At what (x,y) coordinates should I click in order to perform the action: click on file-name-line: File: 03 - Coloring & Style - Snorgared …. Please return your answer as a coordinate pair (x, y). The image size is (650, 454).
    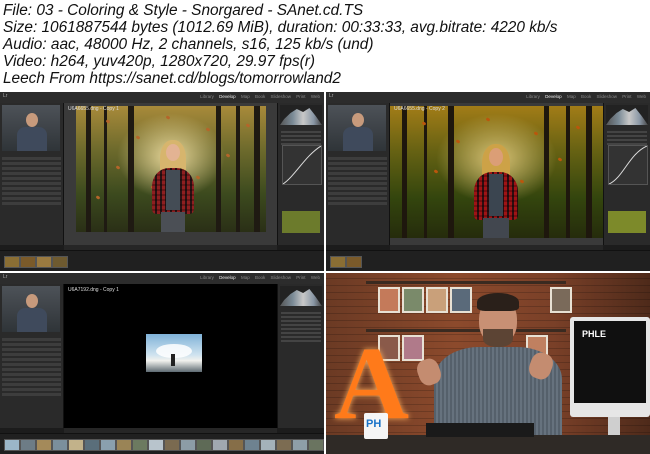
    Looking at the image, I should click on (183, 10).